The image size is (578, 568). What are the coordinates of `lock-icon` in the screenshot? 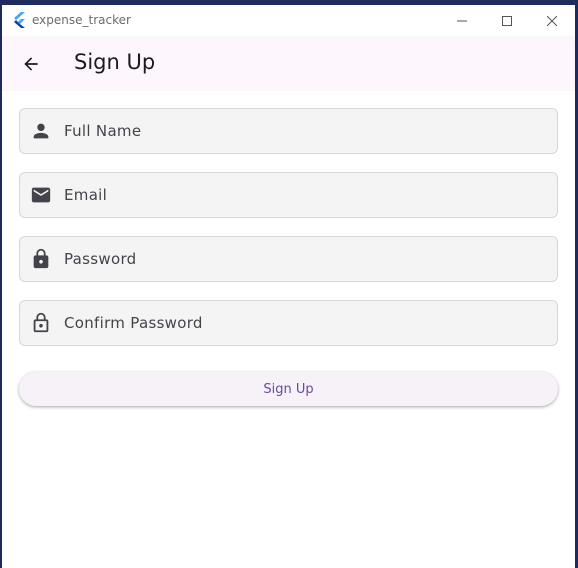 It's located at (41, 258).